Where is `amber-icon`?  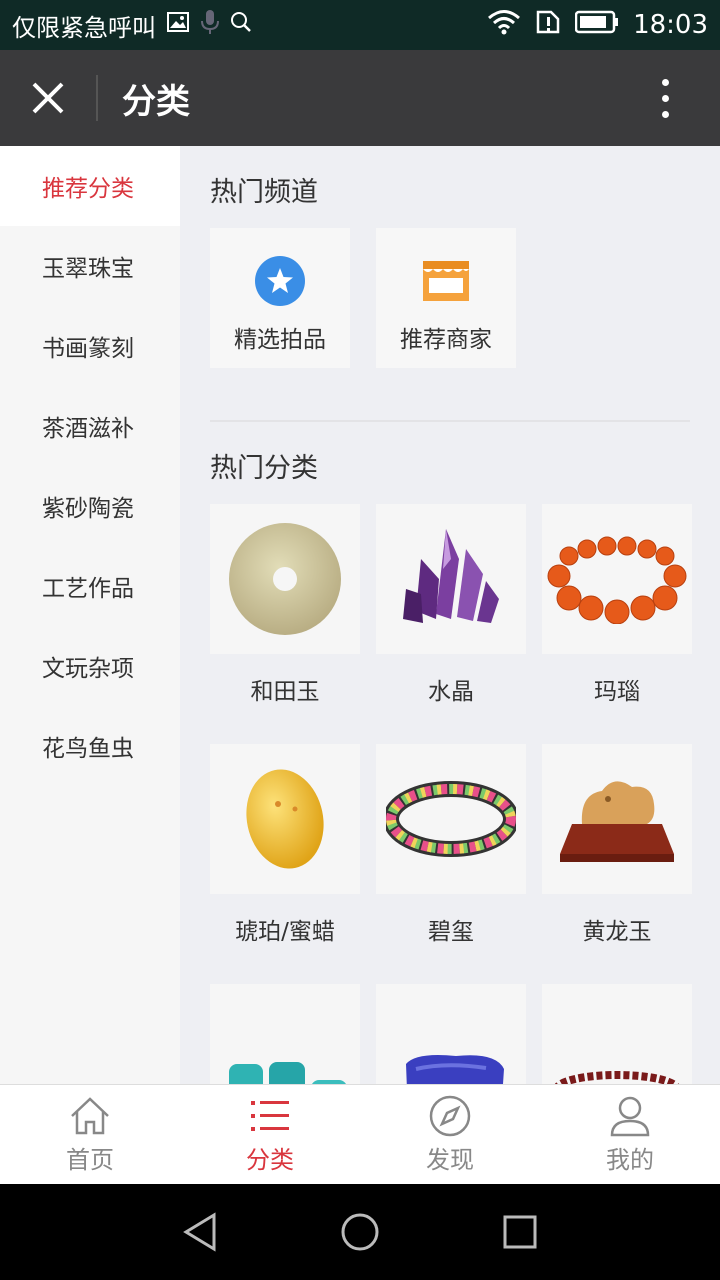
amber-icon is located at coordinates (285, 819).